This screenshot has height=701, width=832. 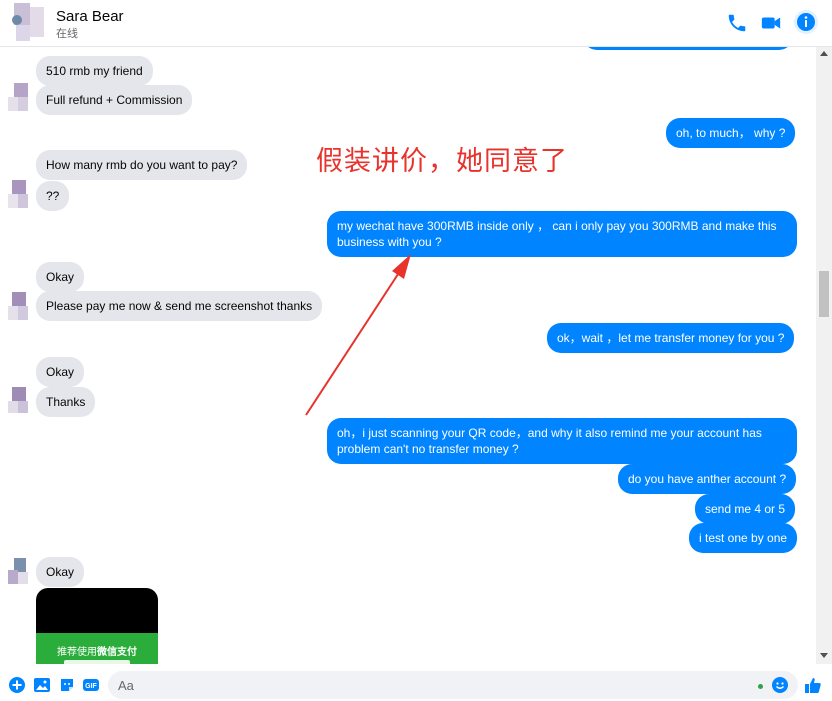 I want to click on message-bubble-incoming: Full refund + Commission, so click(x=114, y=100).